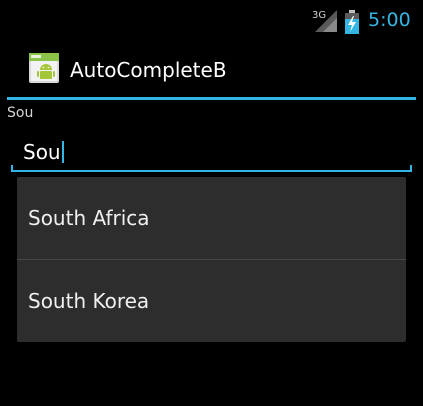 The image size is (423, 406). Describe the element at coordinates (319, 15) in the screenshot. I see `network-type-label: 3G` at that location.